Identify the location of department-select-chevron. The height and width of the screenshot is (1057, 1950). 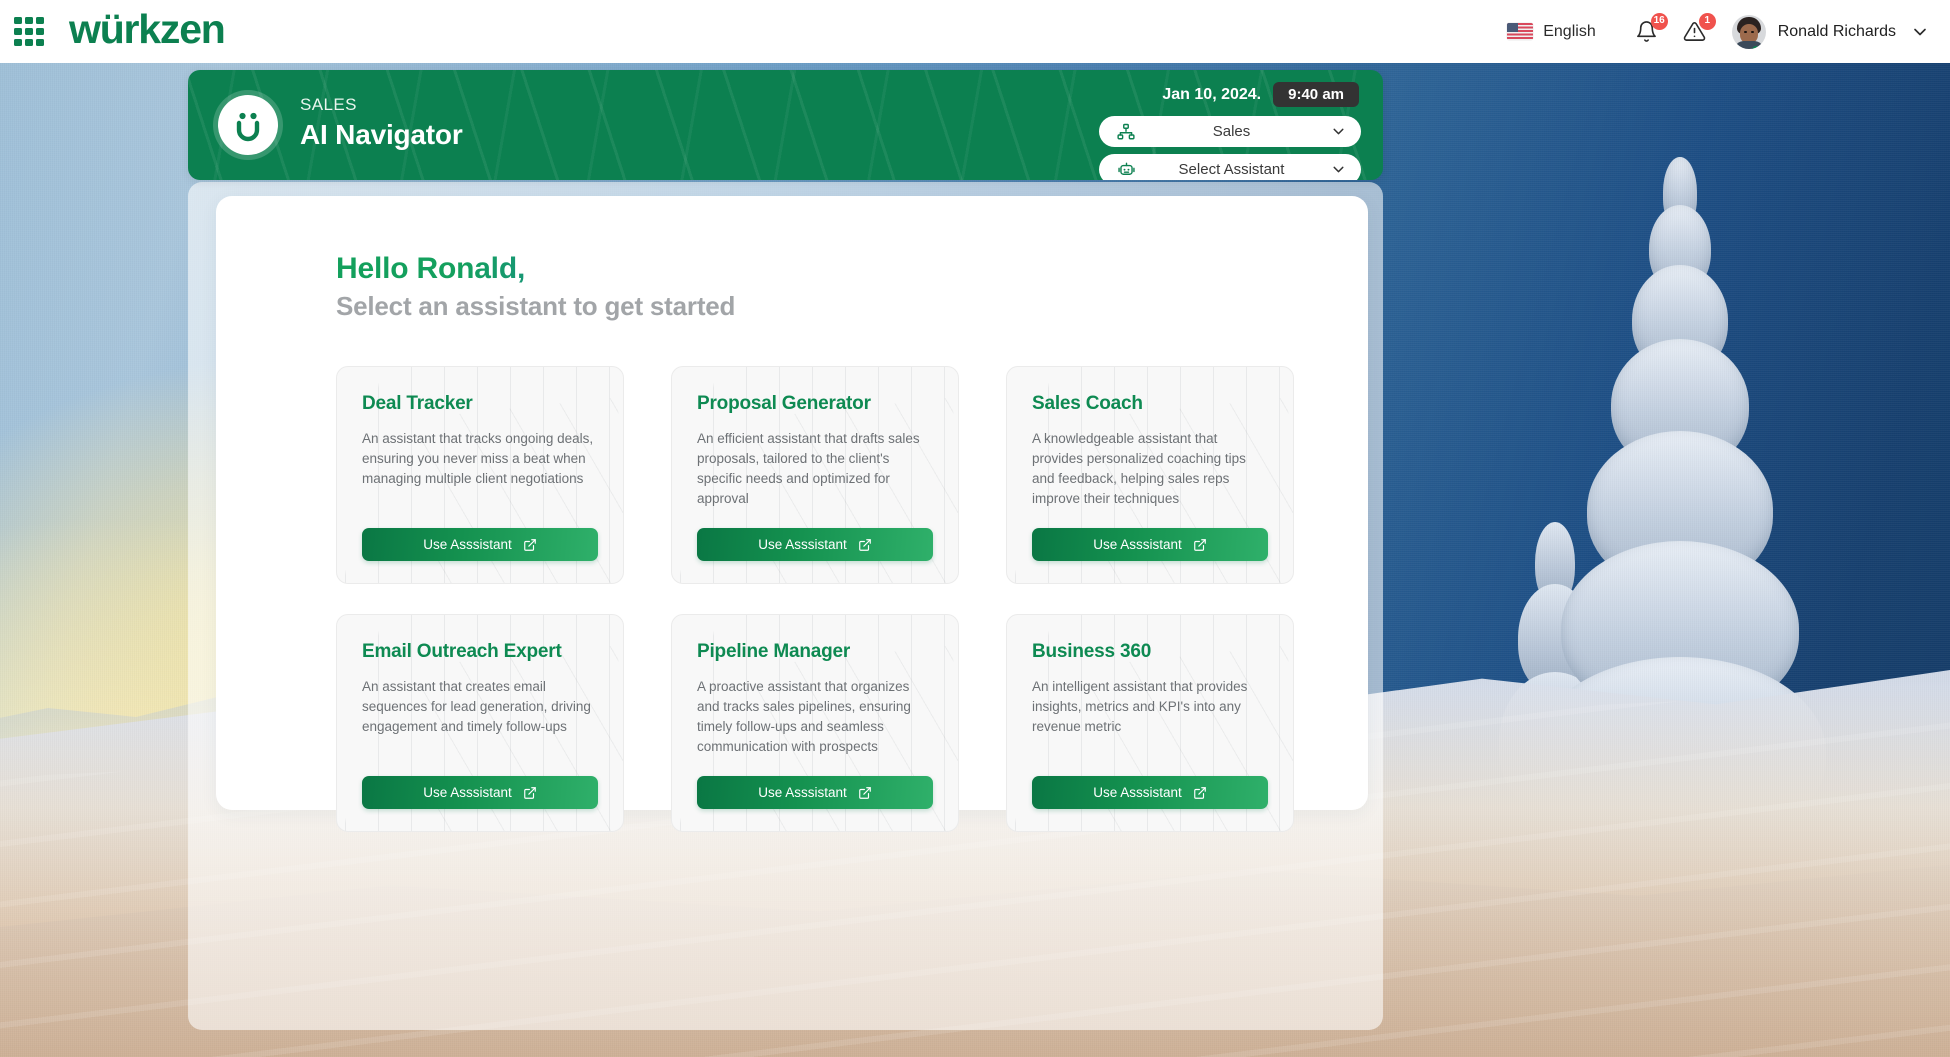
(1338, 131).